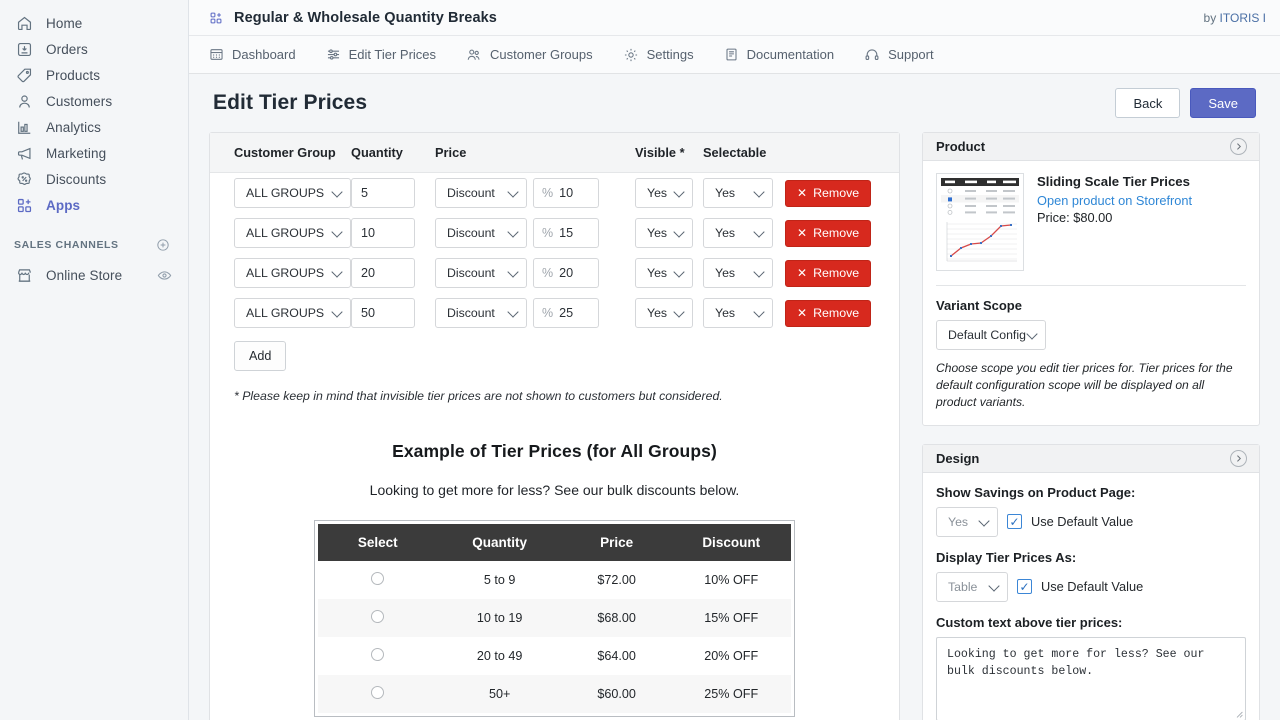 Image resolution: width=1280 pixels, height=720 pixels. What do you see at coordinates (90, 75) in the screenshot?
I see `sidebar-item-products: Products` at bounding box center [90, 75].